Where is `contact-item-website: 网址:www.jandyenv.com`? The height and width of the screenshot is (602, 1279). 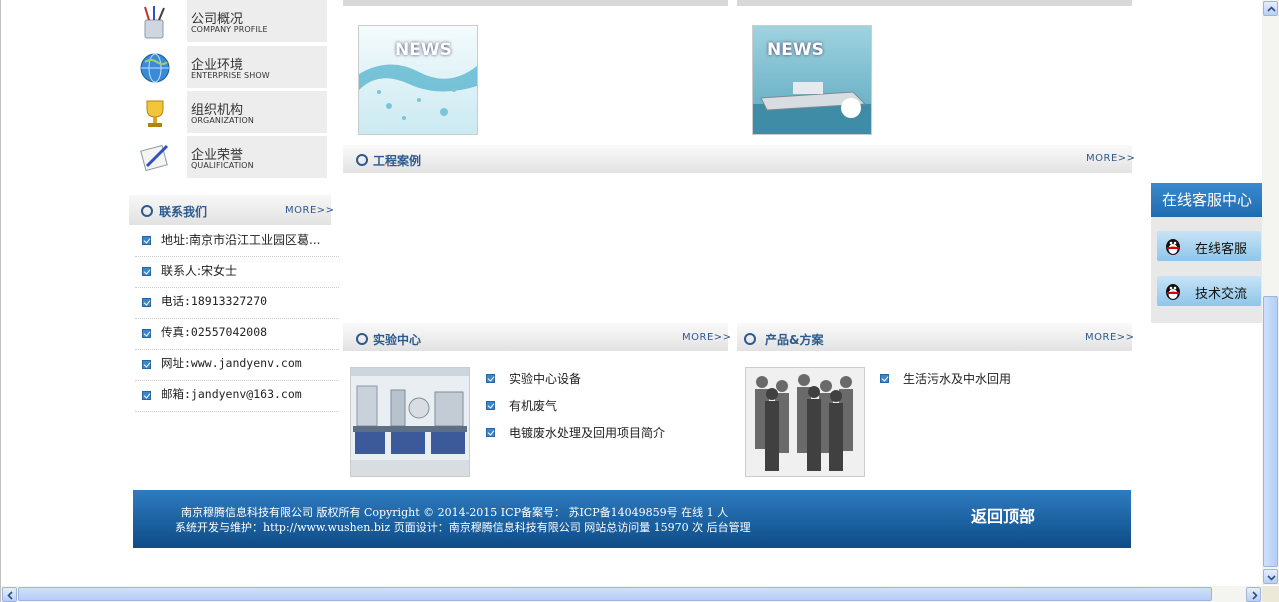
contact-item-website: 网址:www.jandyenv.com is located at coordinates (237, 365).